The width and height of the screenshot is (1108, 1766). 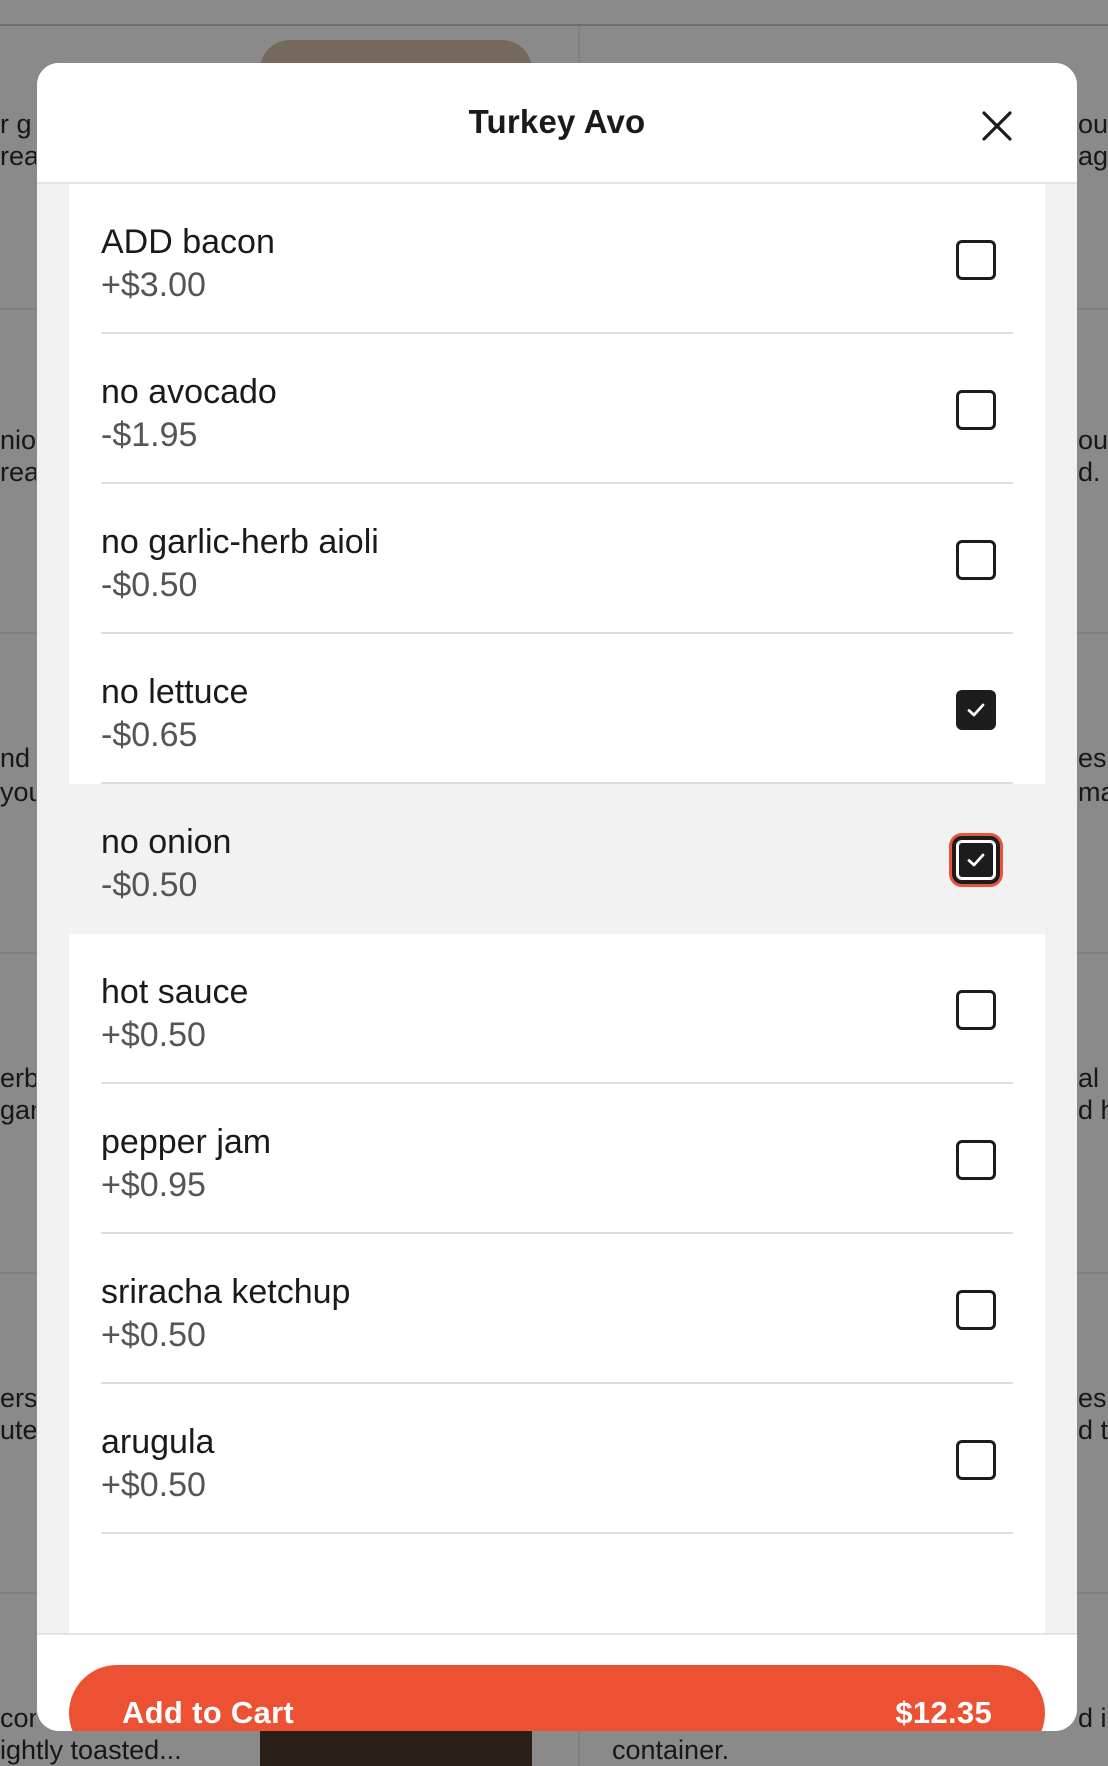 What do you see at coordinates (175, 992) in the screenshot?
I see `option-name: hot sauce` at bounding box center [175, 992].